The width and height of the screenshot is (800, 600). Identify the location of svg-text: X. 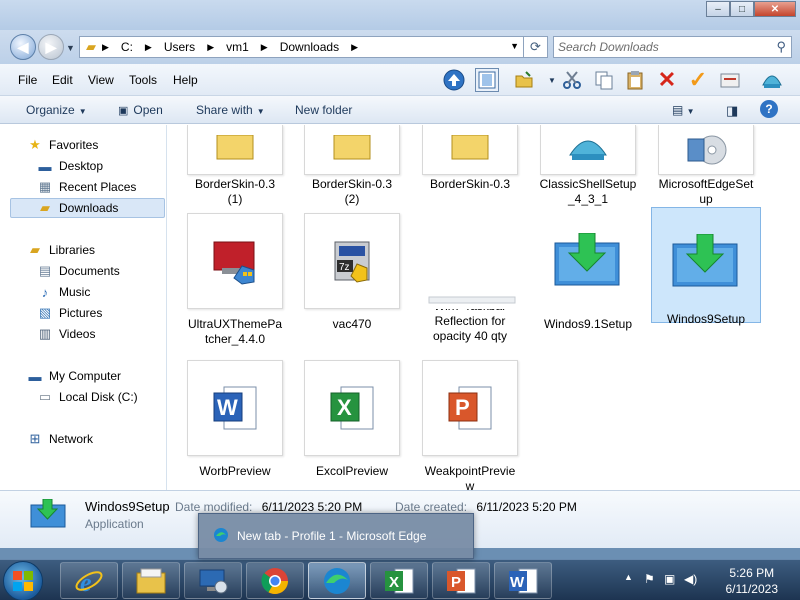
(394, 582).